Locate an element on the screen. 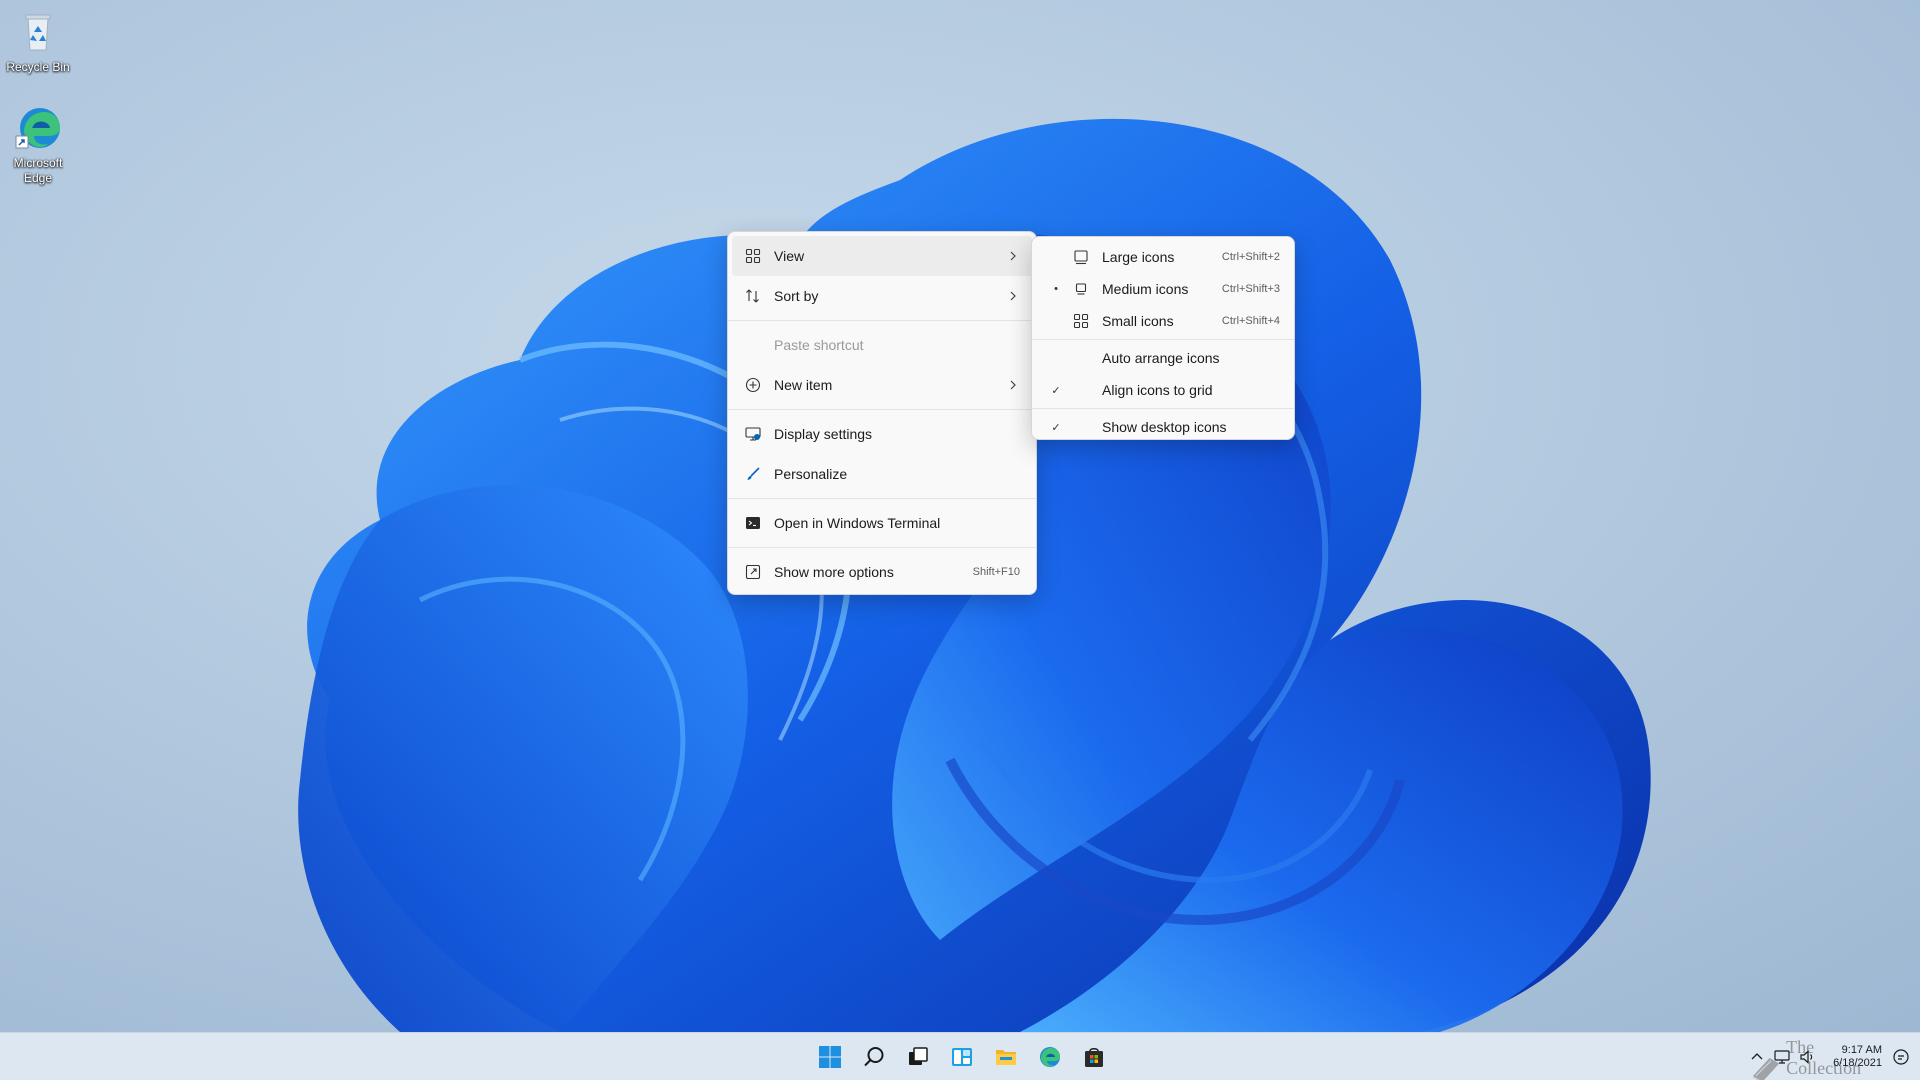 The width and height of the screenshot is (1920, 1080). edge-button is located at coordinates (1050, 1057).